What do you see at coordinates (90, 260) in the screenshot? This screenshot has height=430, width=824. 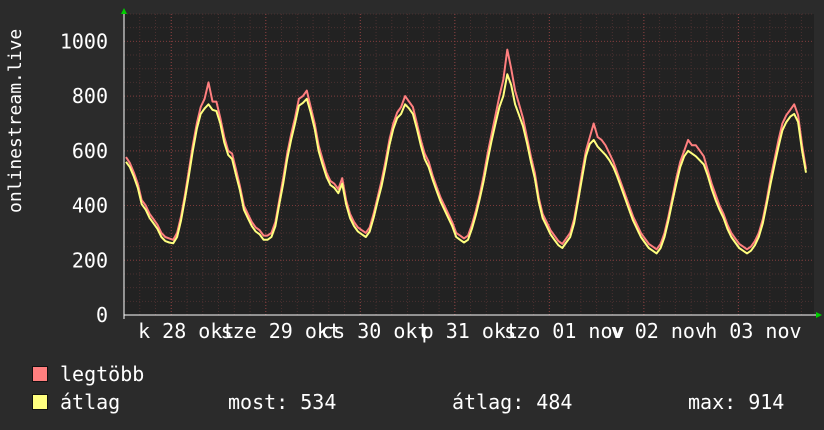 I see `y-tick-label: 200` at bounding box center [90, 260].